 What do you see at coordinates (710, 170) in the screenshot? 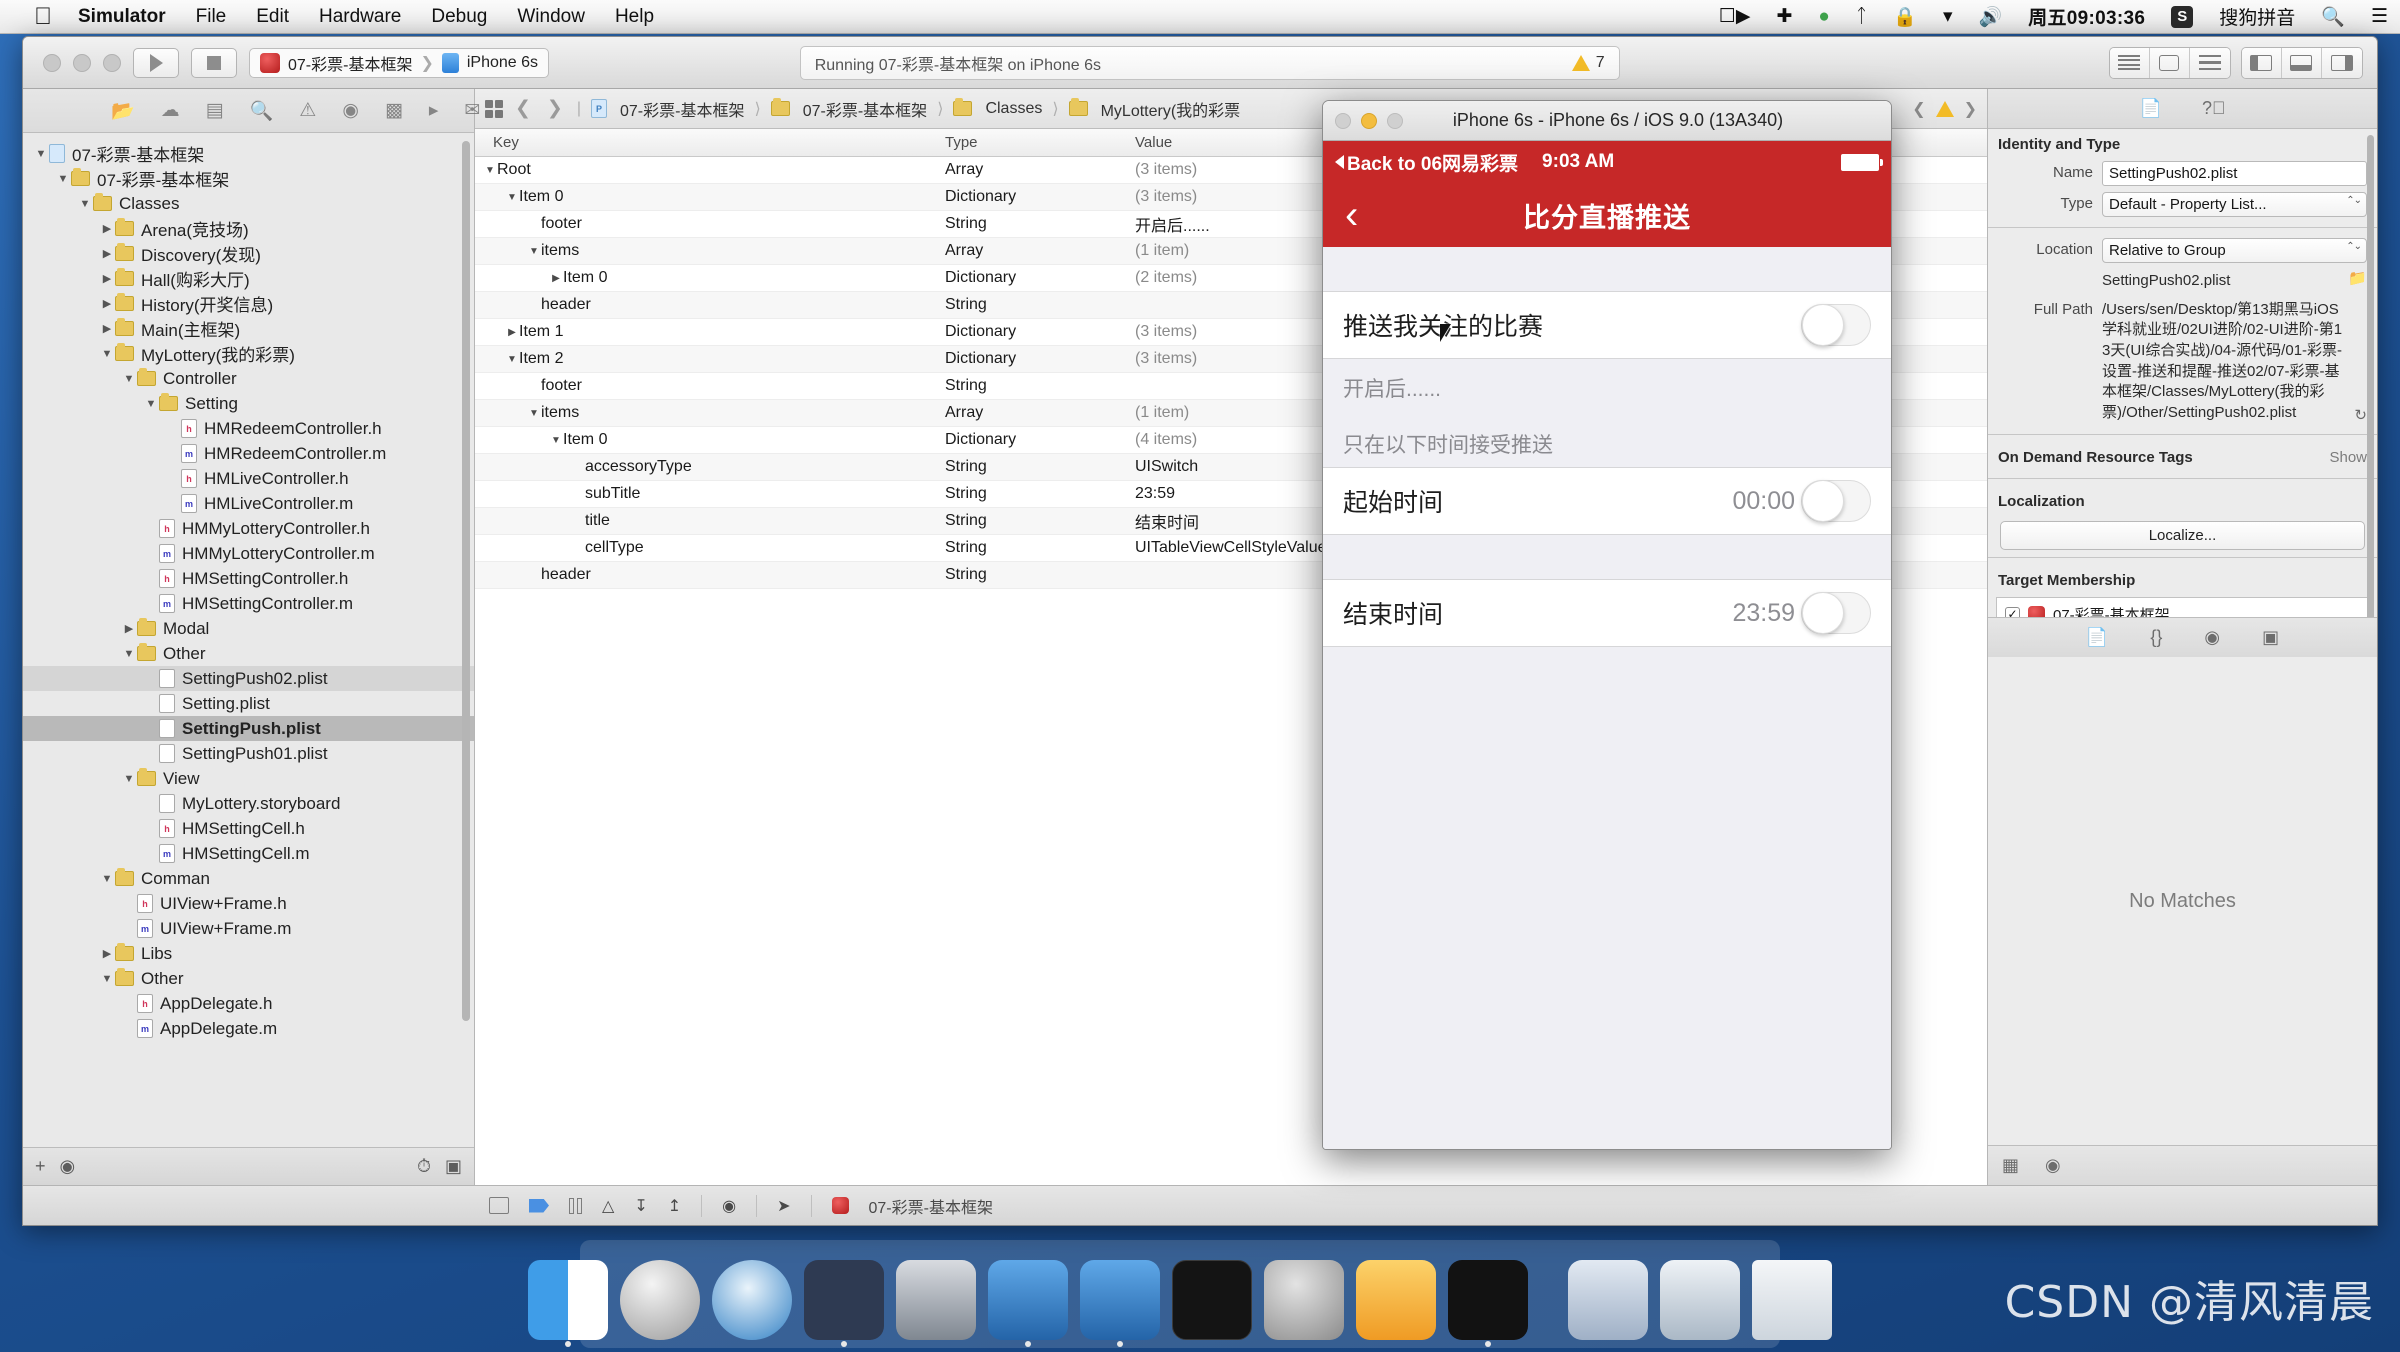
I see `plist-key-cell: ▼ Root` at bounding box center [710, 170].